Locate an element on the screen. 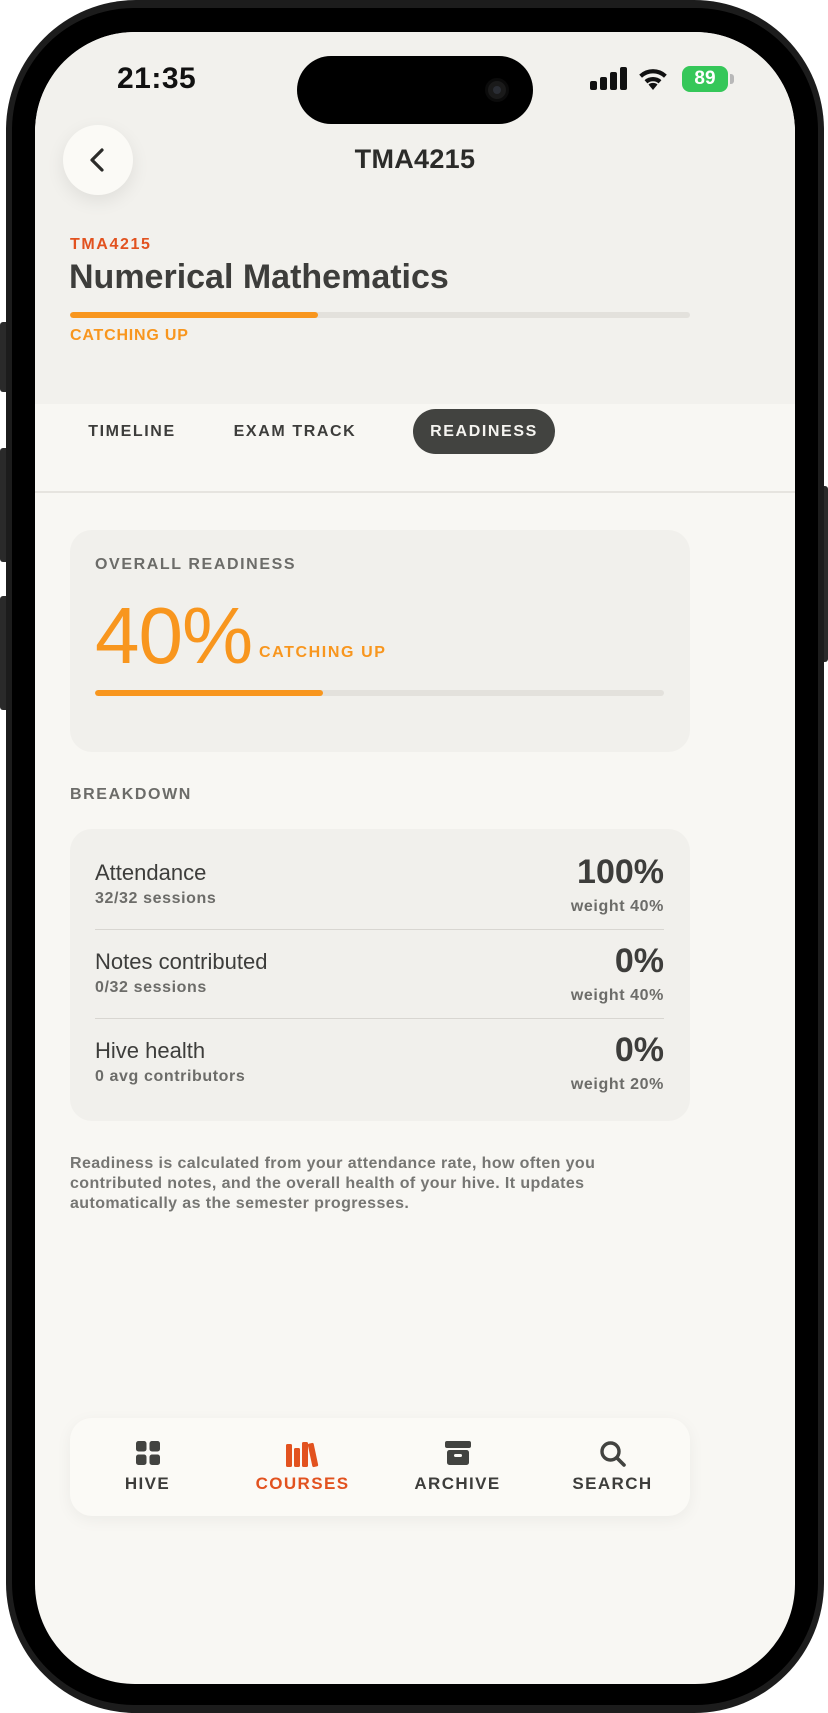 The width and height of the screenshot is (828, 1713). tab-exam-track: EXAM TRACK is located at coordinates (295, 431).